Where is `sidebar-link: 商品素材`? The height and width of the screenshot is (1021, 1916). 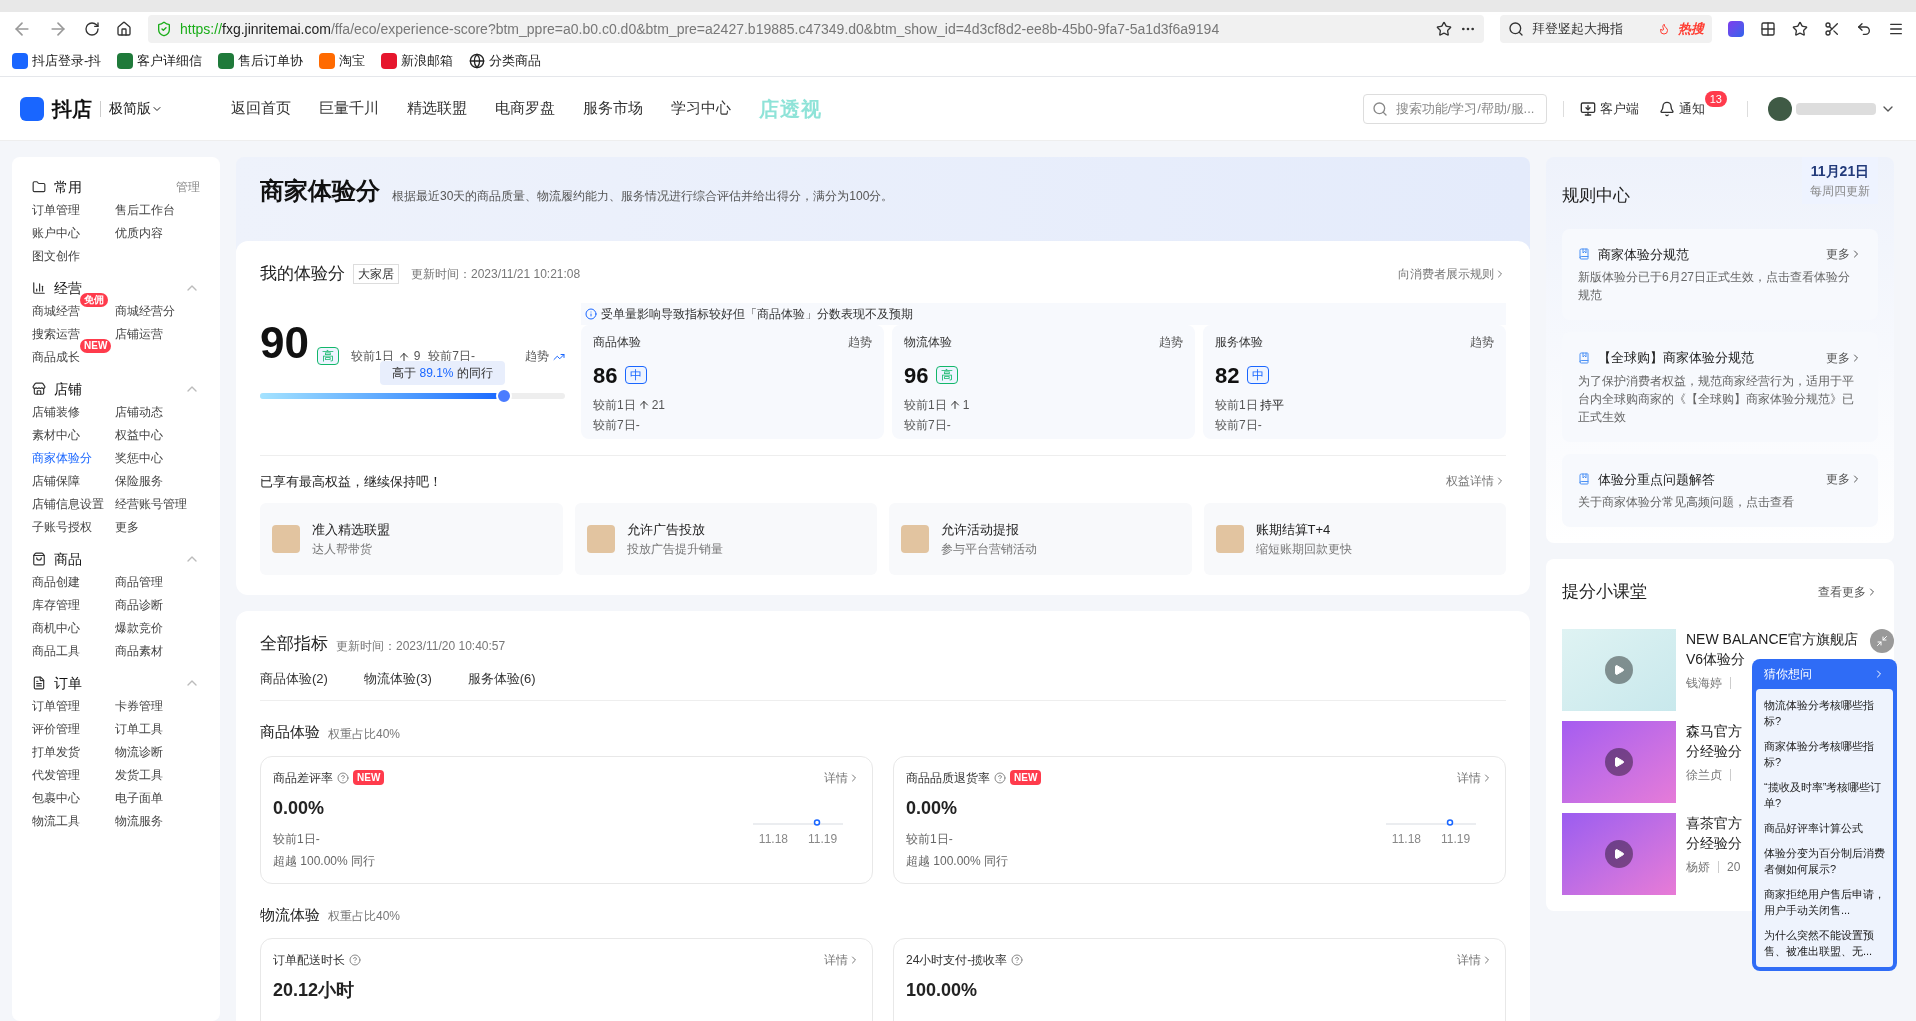
sidebar-link: 商品素材 is located at coordinates (139, 650).